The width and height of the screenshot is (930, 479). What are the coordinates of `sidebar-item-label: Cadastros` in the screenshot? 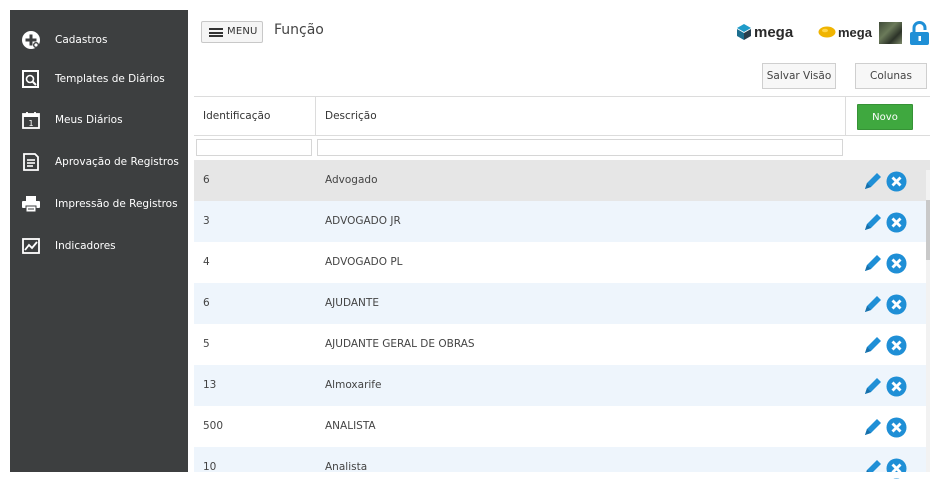 It's located at (81, 40).